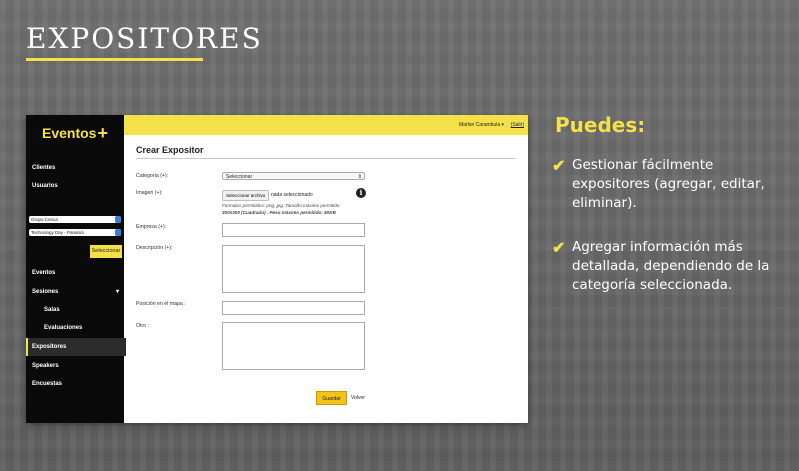  What do you see at coordinates (45, 186) in the screenshot?
I see `sidebar-item-usuarios: Usuarios` at bounding box center [45, 186].